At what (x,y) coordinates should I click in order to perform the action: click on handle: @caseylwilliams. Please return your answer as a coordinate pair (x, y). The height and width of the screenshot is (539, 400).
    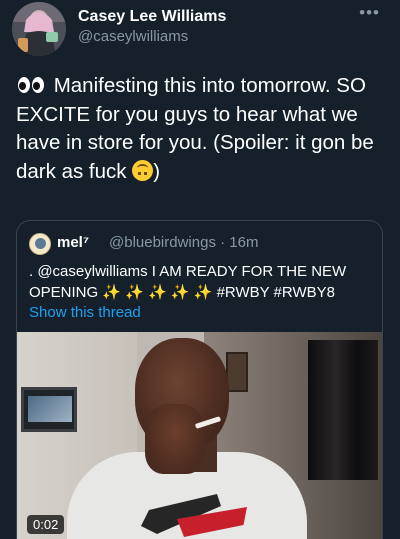
    Looking at the image, I should click on (133, 36).